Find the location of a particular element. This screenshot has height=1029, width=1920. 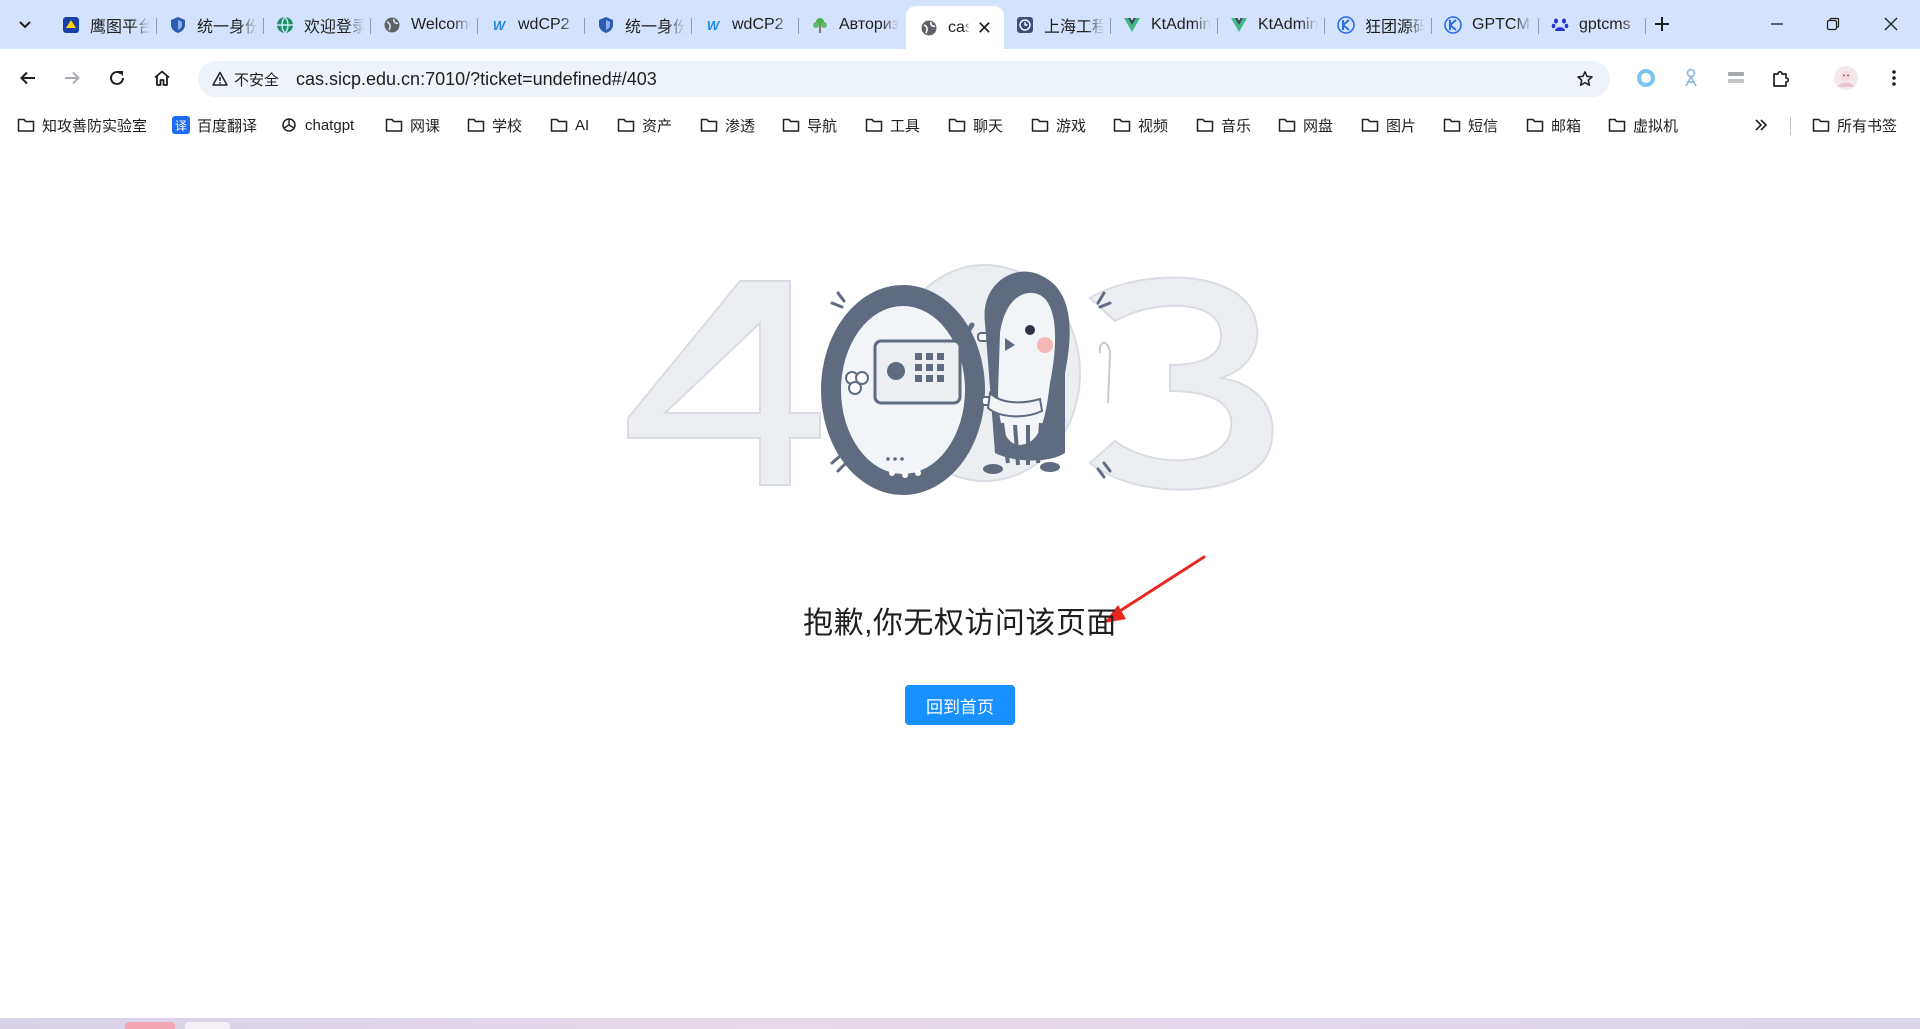

extension-stack-button is located at coordinates (1736, 78).